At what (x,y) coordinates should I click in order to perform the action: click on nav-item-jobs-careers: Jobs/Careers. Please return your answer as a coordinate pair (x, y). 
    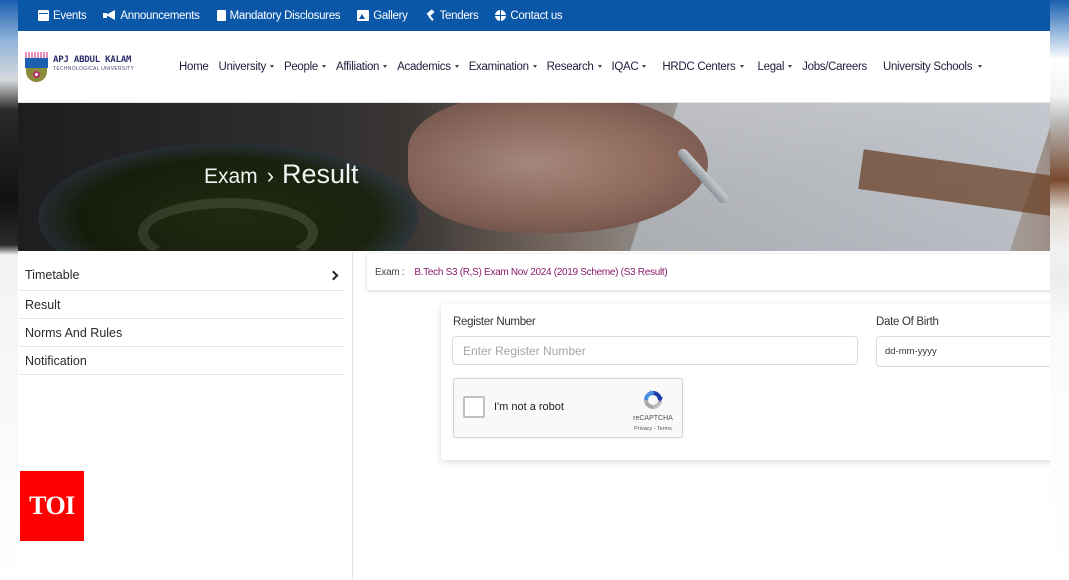
    Looking at the image, I should click on (834, 67).